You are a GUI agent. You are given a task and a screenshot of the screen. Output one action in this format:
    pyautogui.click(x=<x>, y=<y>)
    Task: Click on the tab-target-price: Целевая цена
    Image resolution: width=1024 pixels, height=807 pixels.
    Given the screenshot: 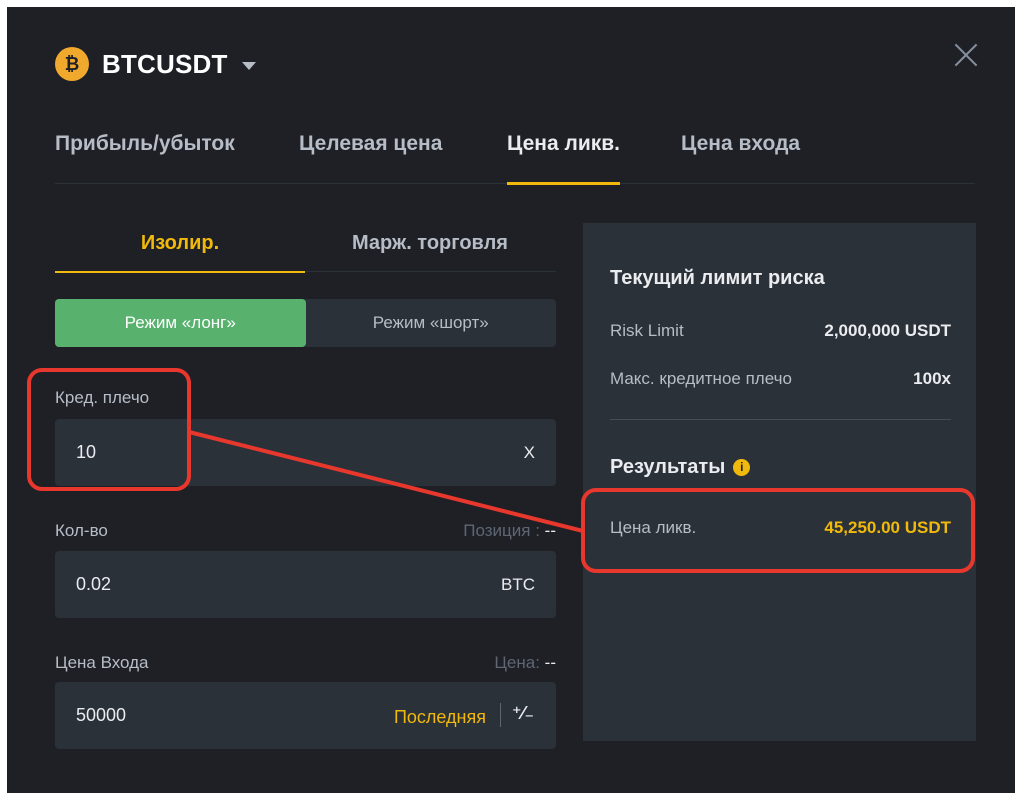 What is the action you would take?
    pyautogui.click(x=370, y=158)
    